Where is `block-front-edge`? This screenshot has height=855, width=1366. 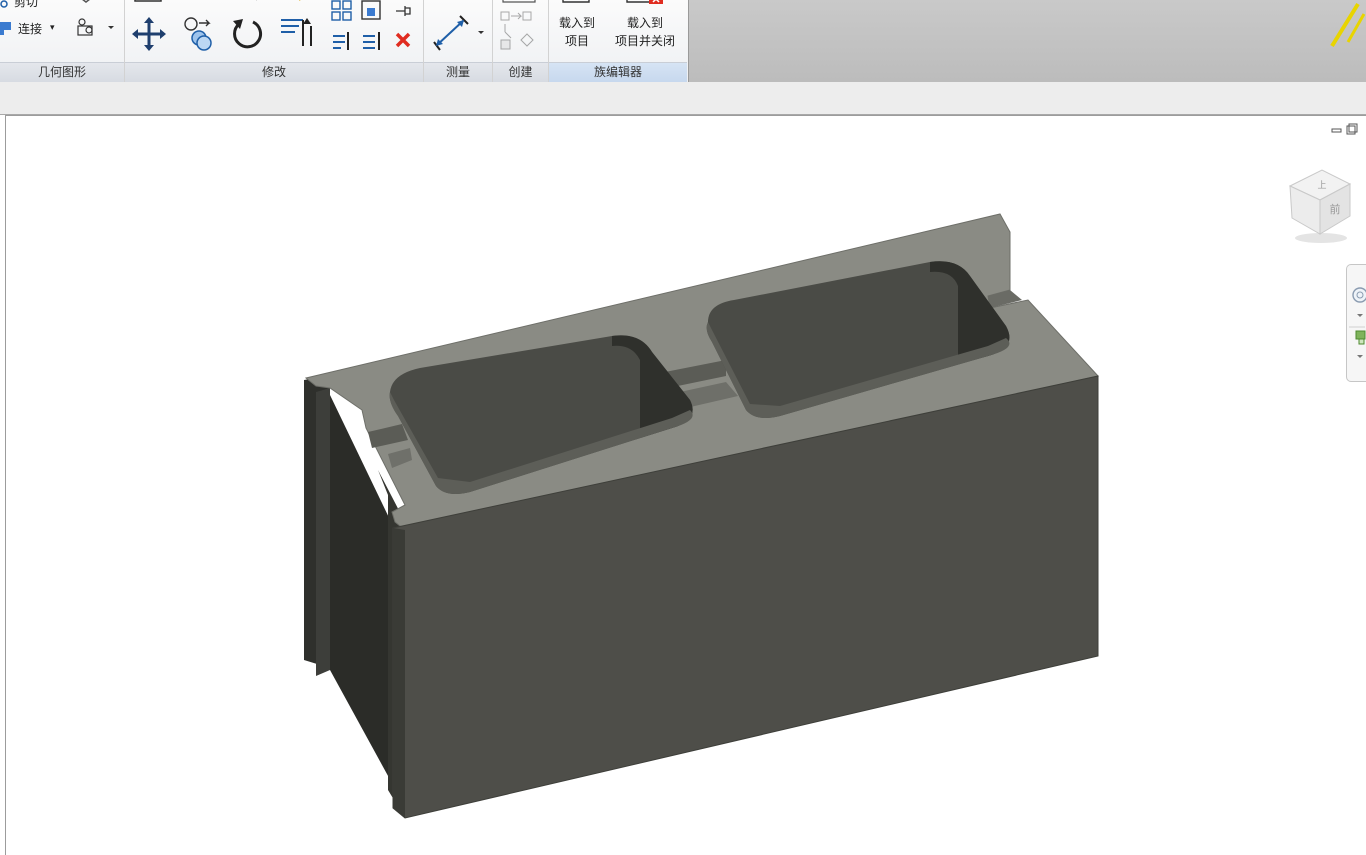
block-front-edge is located at coordinates (399, 673).